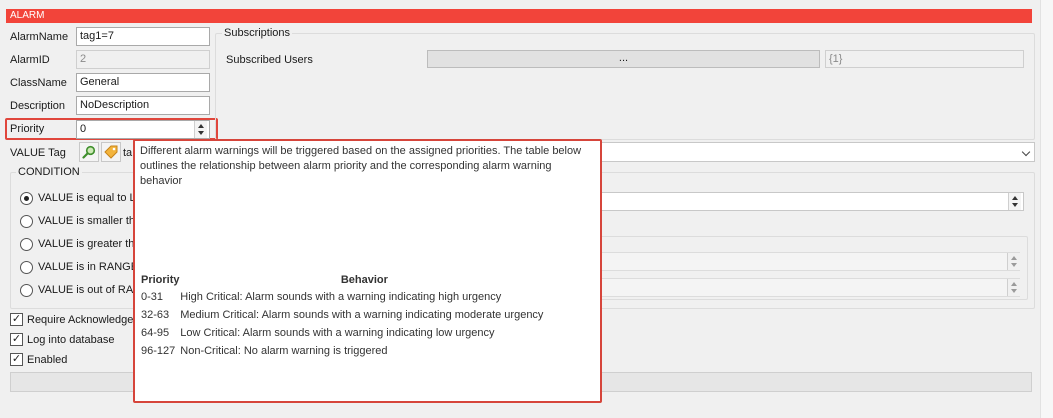  What do you see at coordinates (38, 83) in the screenshot?
I see `class-name-label: ClassName` at bounding box center [38, 83].